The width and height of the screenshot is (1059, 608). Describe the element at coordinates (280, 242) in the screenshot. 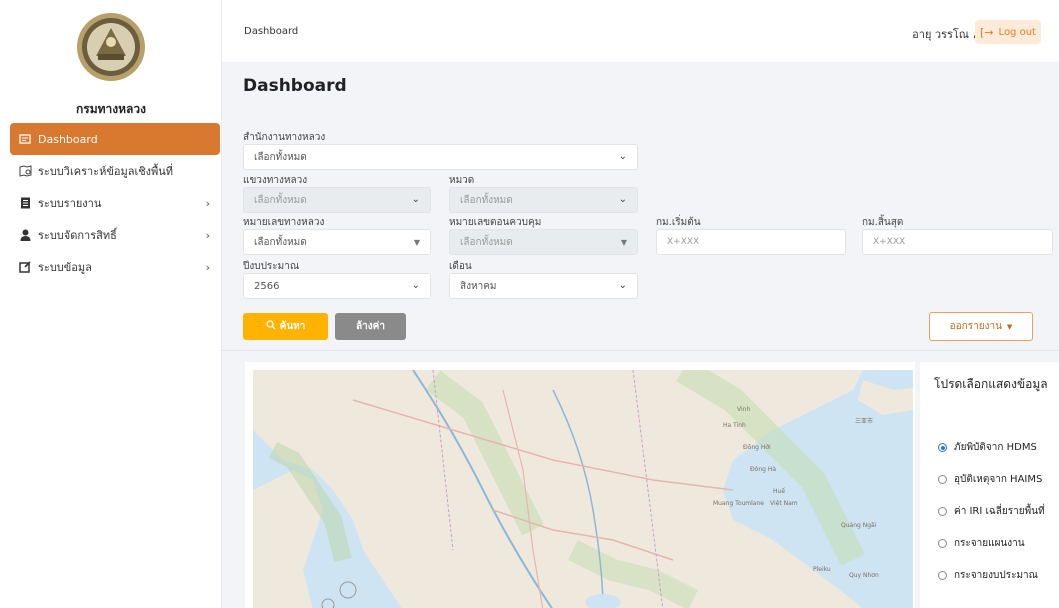

I see `road-no-select-value: เลือกทั้งหมด` at that location.